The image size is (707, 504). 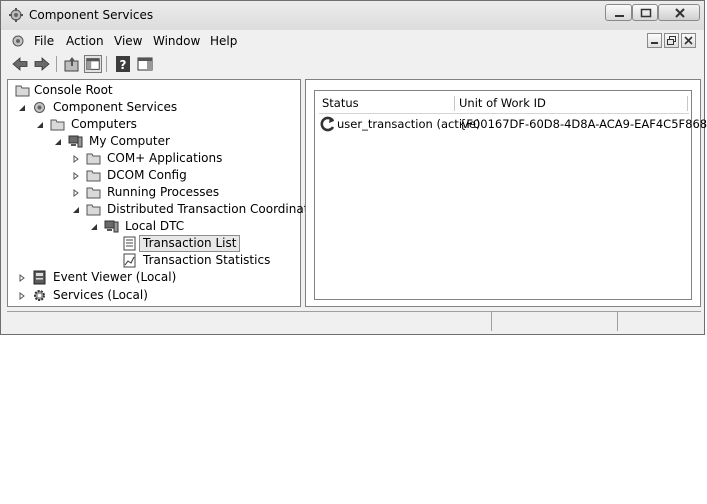 What do you see at coordinates (93, 64) in the screenshot?
I see `show-hide-tree-icon` at bounding box center [93, 64].